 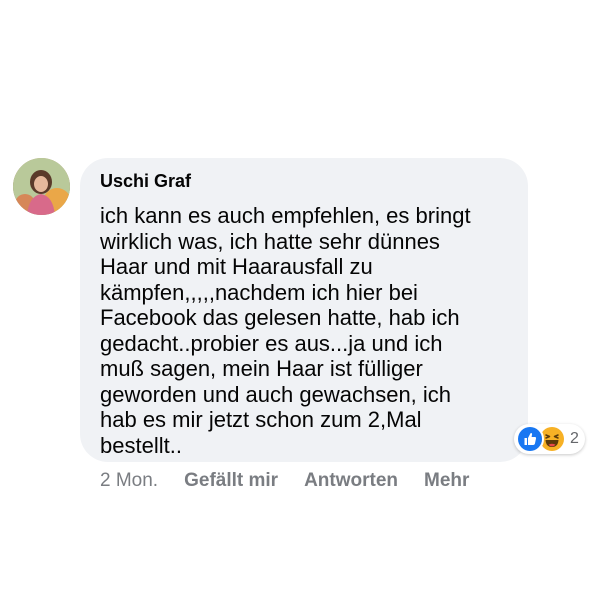 I want to click on avatar, so click(x=41, y=186).